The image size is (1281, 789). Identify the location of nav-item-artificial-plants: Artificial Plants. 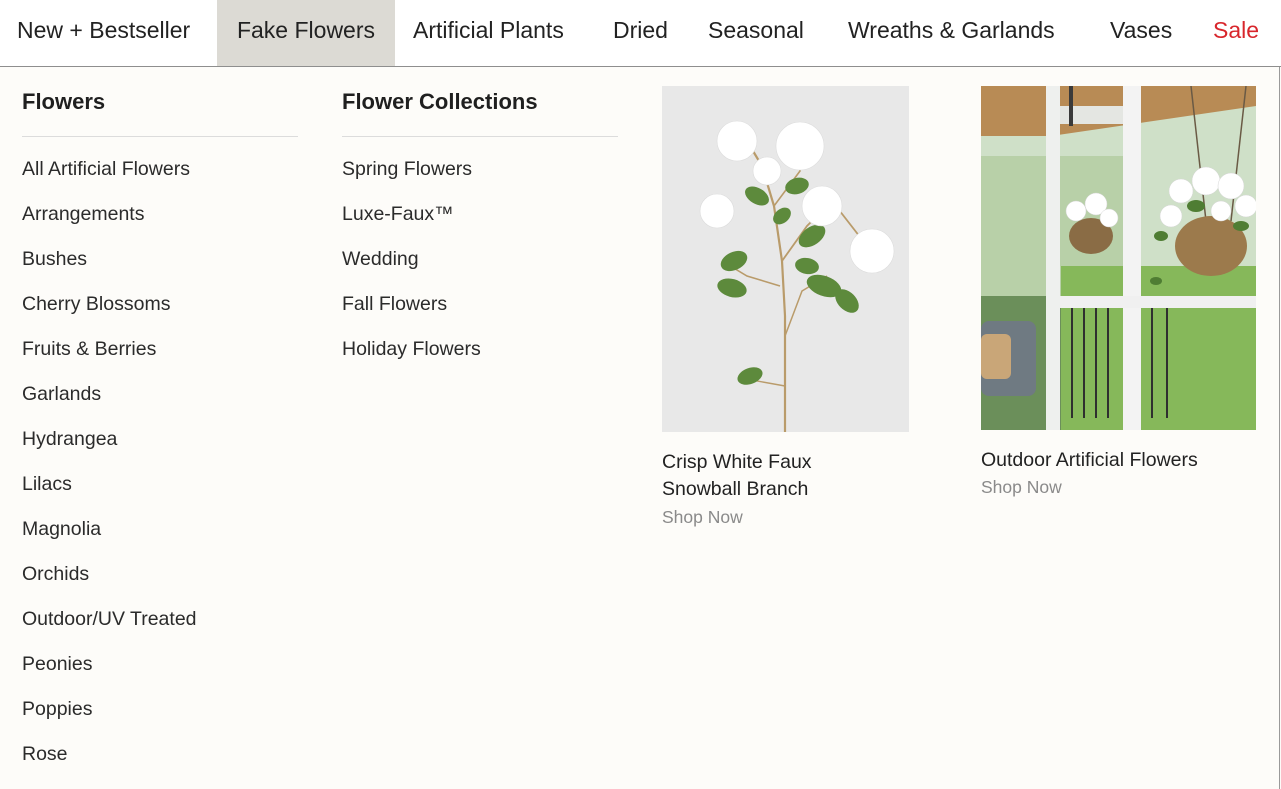
(488, 33).